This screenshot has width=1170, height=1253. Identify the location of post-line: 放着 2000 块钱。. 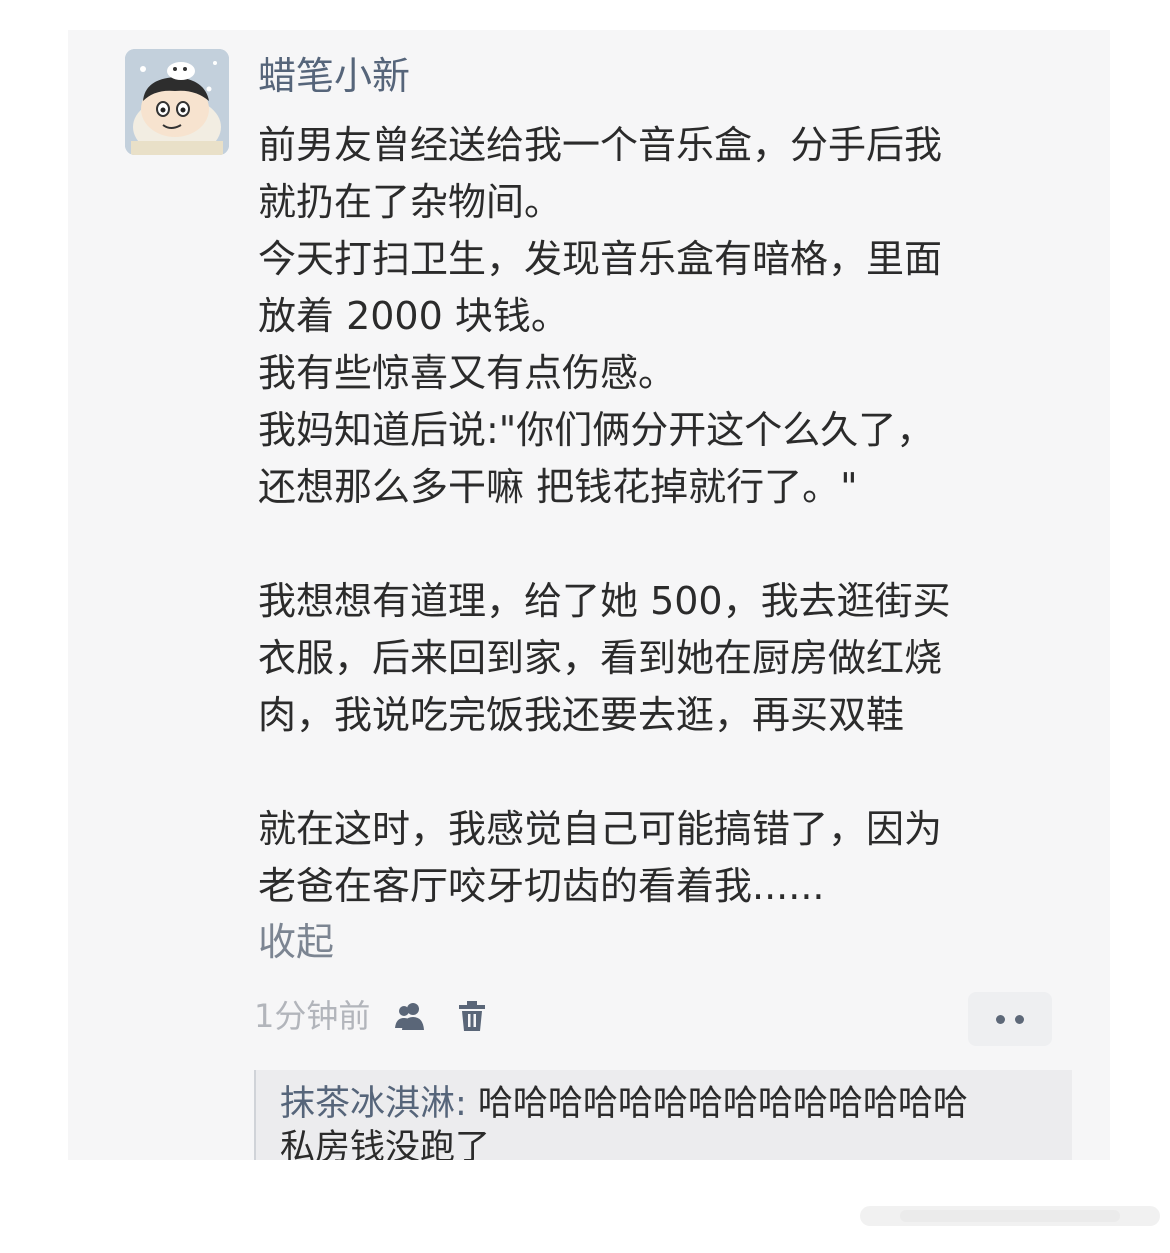
(413, 316).